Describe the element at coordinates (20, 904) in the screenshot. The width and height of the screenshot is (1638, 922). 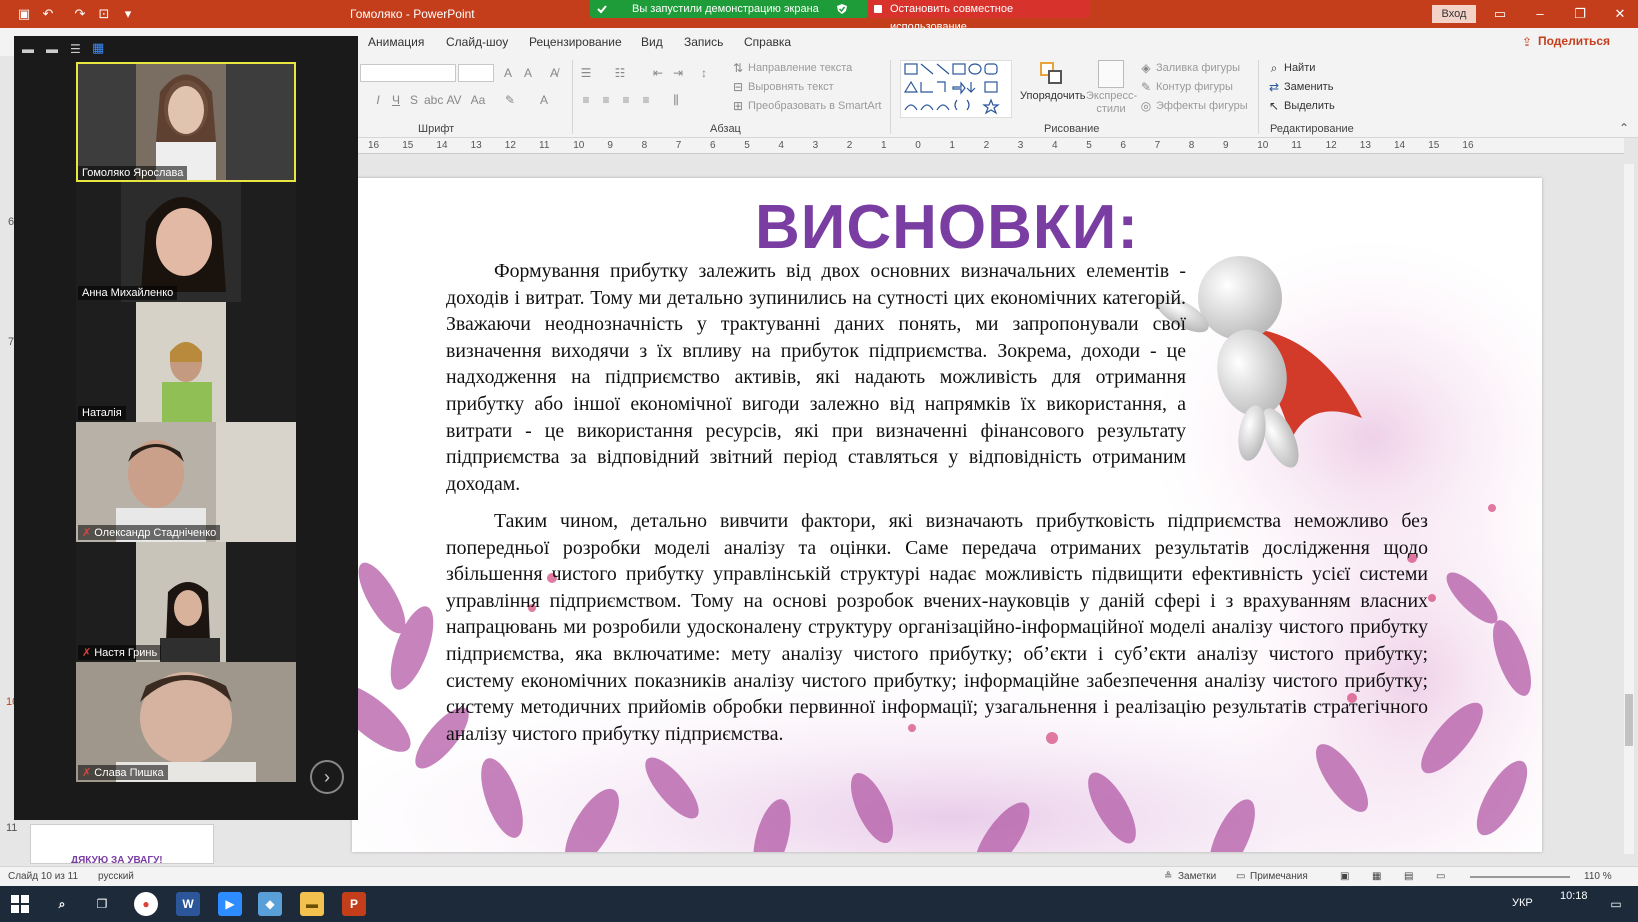
I see `windows-start-icon` at that location.